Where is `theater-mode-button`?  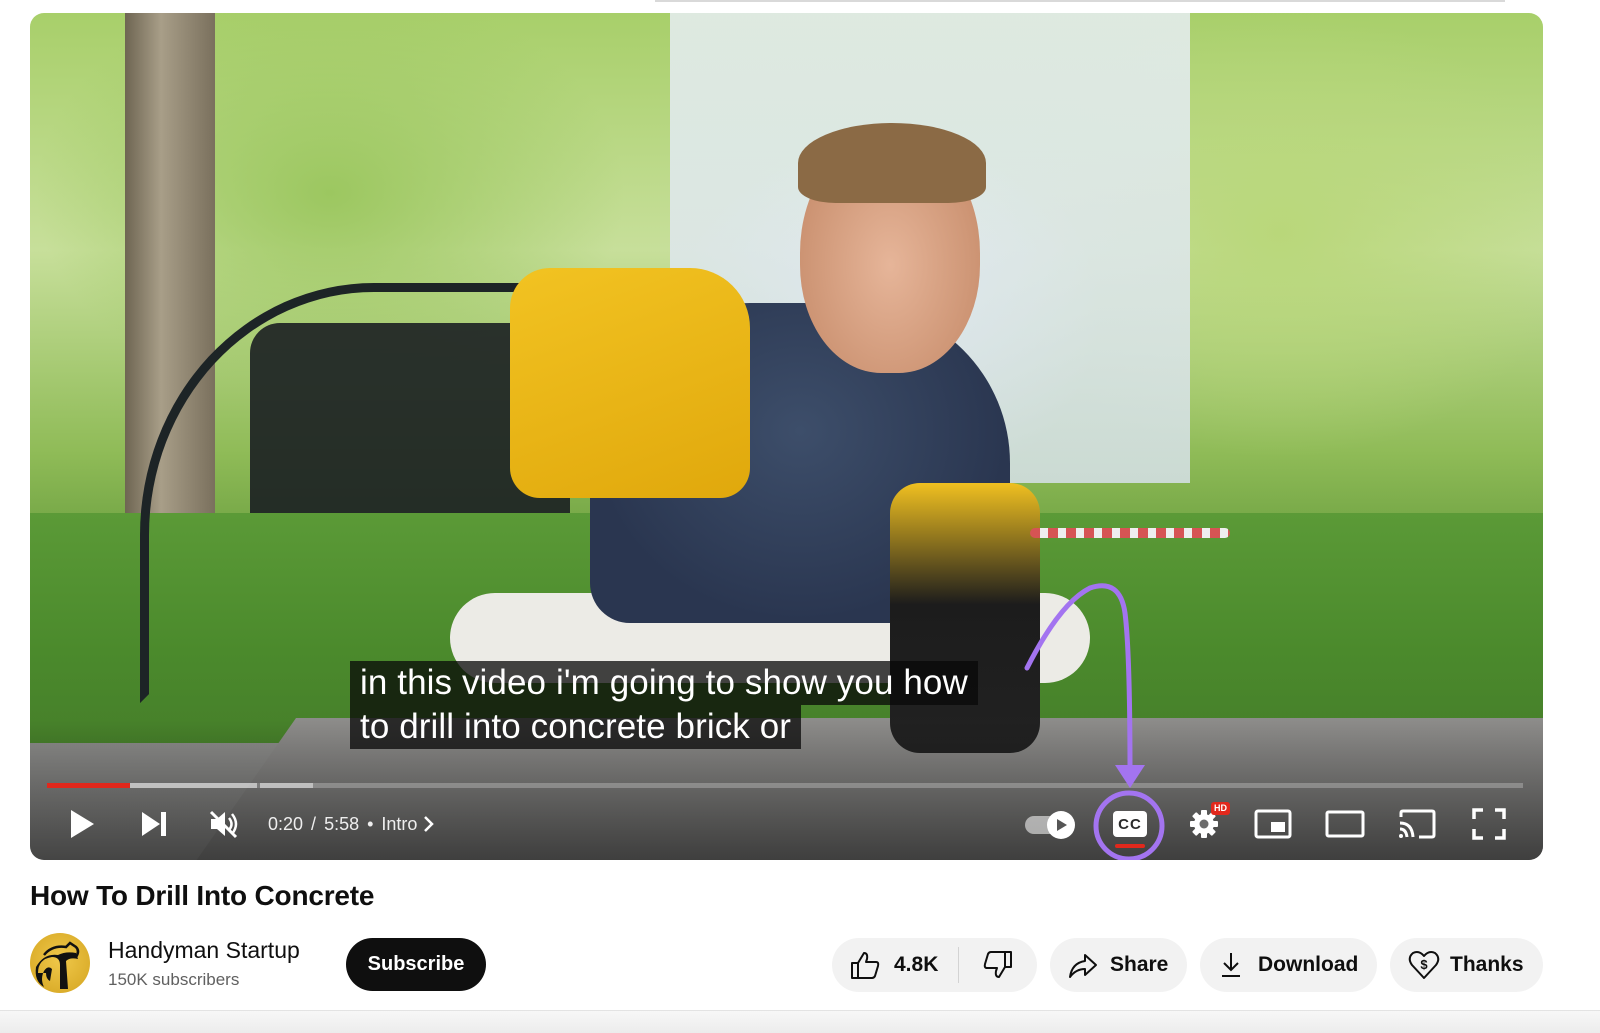 theater-mode-button is located at coordinates (1345, 824).